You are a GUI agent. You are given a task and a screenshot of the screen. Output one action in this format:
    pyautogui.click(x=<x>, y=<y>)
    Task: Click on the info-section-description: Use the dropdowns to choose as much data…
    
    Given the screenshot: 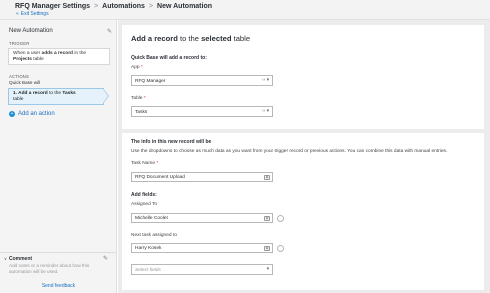 What is the action you would take?
    pyautogui.click(x=289, y=151)
    